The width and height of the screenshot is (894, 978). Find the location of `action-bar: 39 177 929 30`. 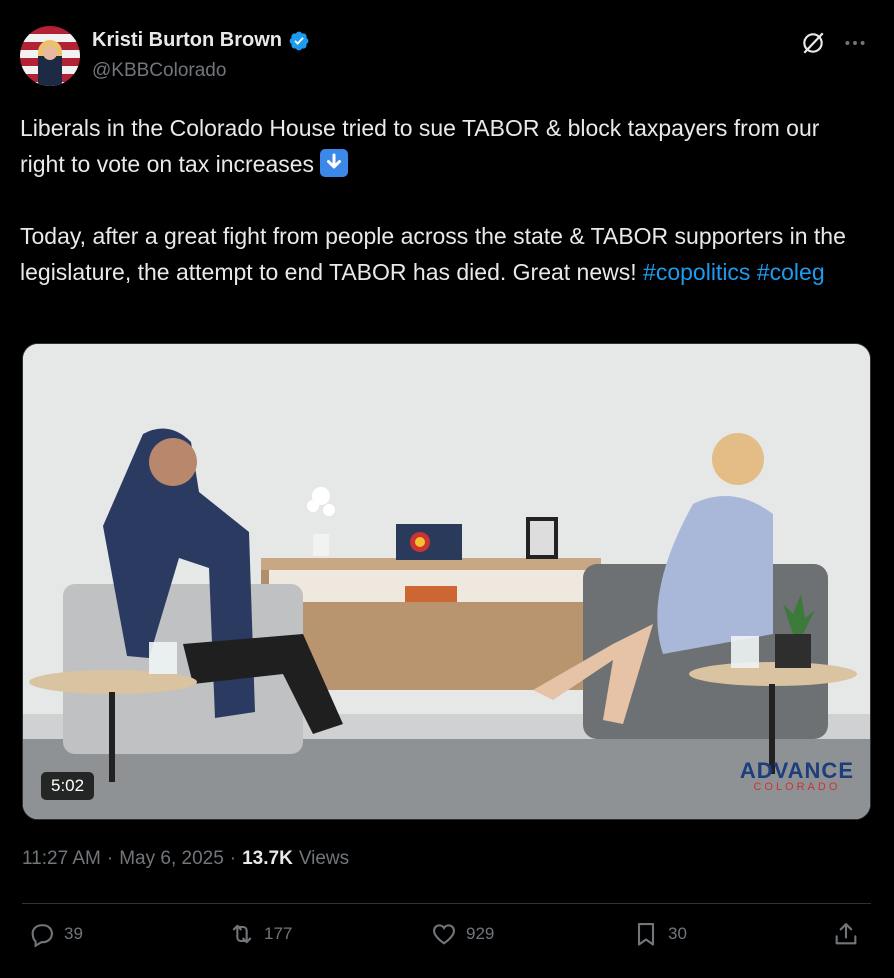

action-bar: 39 177 929 30 is located at coordinates (447, 940).